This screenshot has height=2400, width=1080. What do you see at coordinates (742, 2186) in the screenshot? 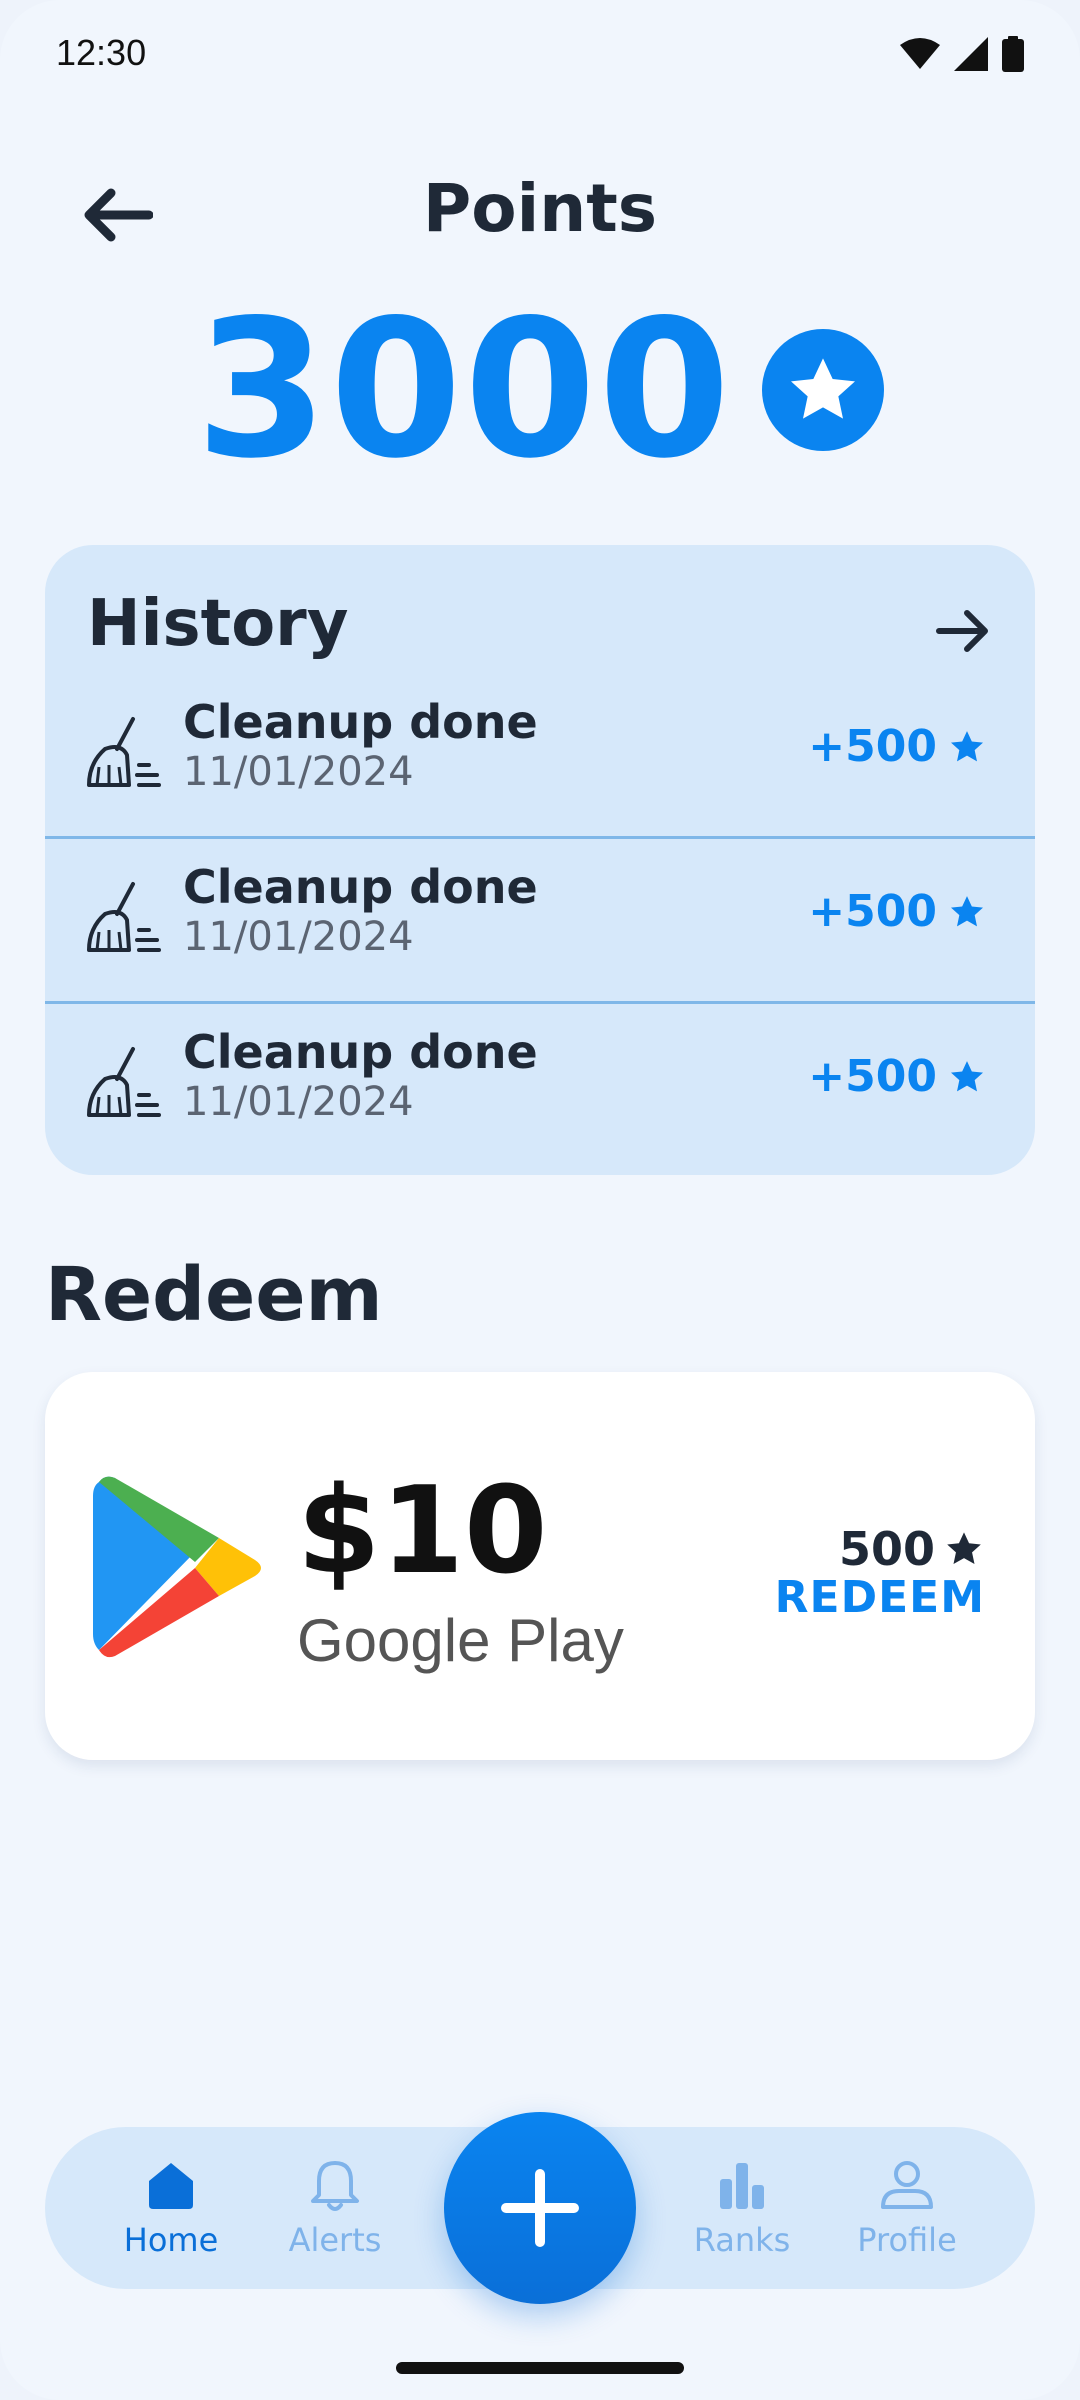
I see `bar-chart-icon` at bounding box center [742, 2186].